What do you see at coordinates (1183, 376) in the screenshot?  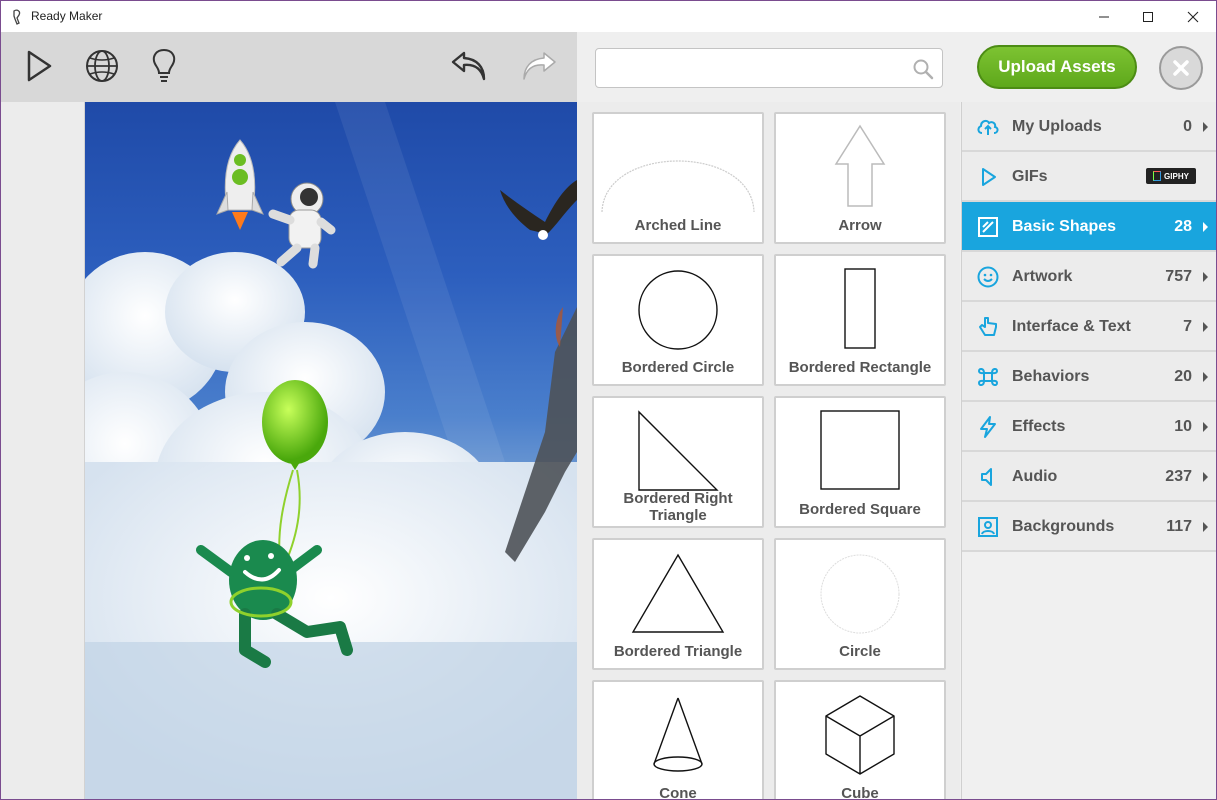 I see `category-count: 20` at bounding box center [1183, 376].